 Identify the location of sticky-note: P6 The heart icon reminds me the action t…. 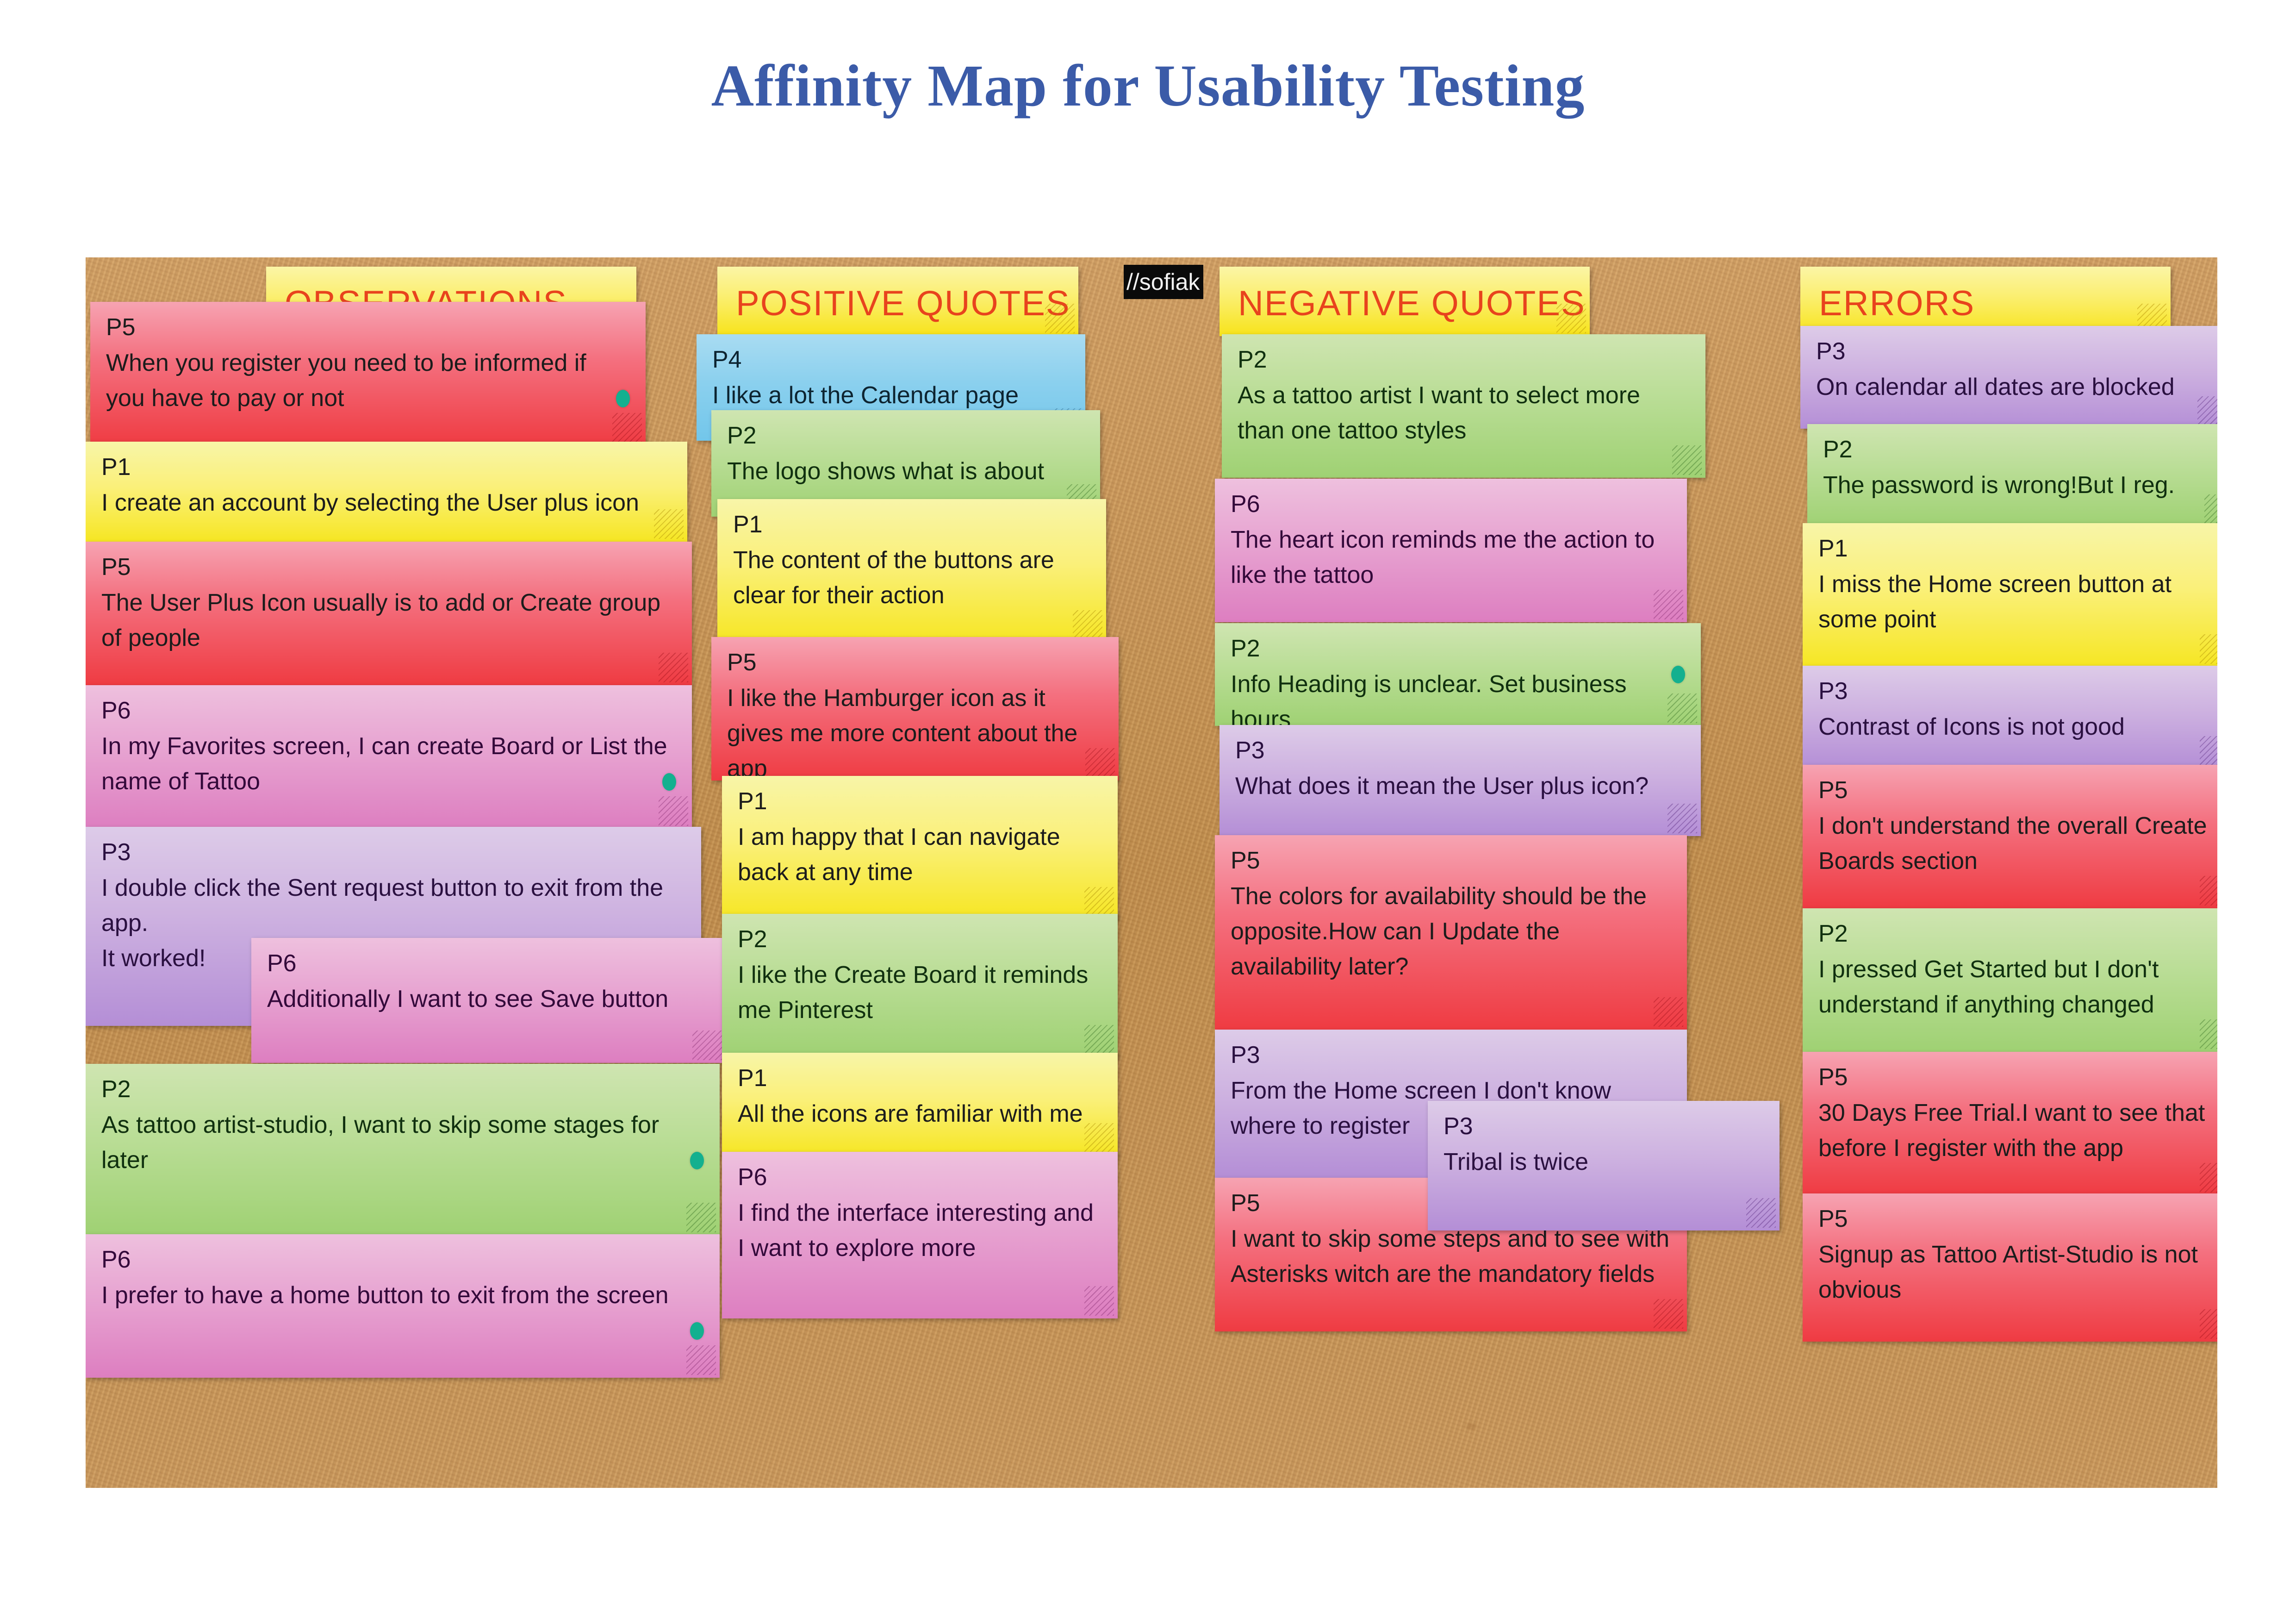
(1451, 550).